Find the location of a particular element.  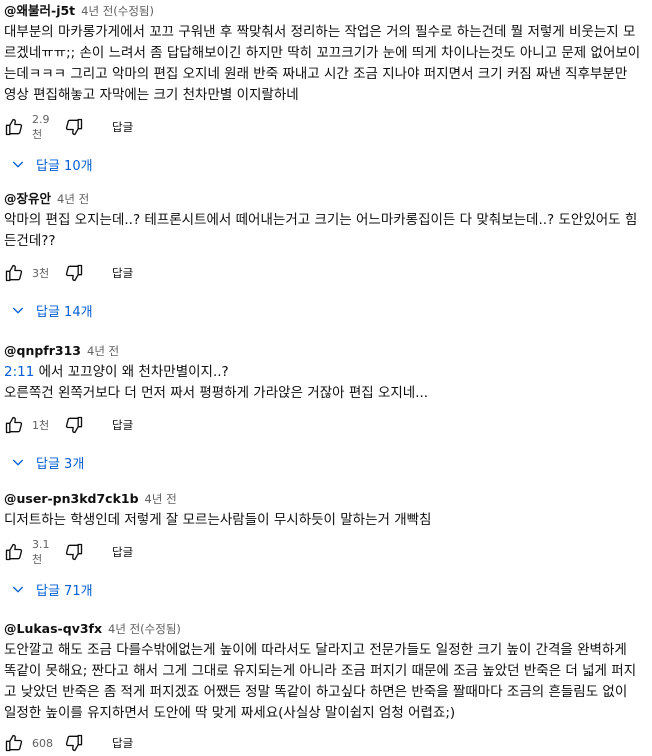

like-count: 3천 is located at coordinates (41, 273).